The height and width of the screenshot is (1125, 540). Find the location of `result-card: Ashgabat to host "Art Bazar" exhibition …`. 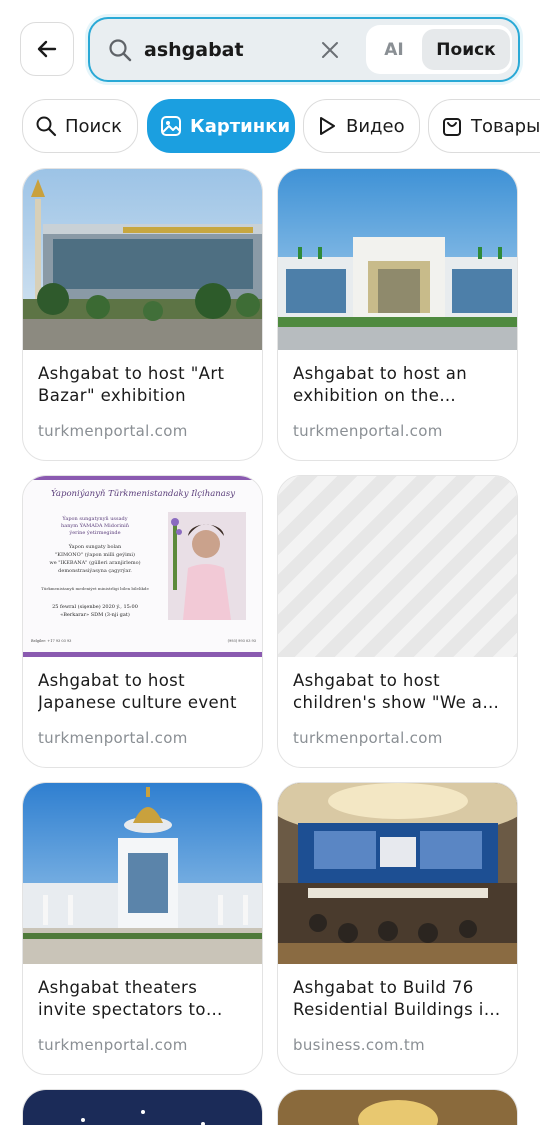

result-card: Ashgabat to host "Art Bazar" exhibition … is located at coordinates (142, 314).